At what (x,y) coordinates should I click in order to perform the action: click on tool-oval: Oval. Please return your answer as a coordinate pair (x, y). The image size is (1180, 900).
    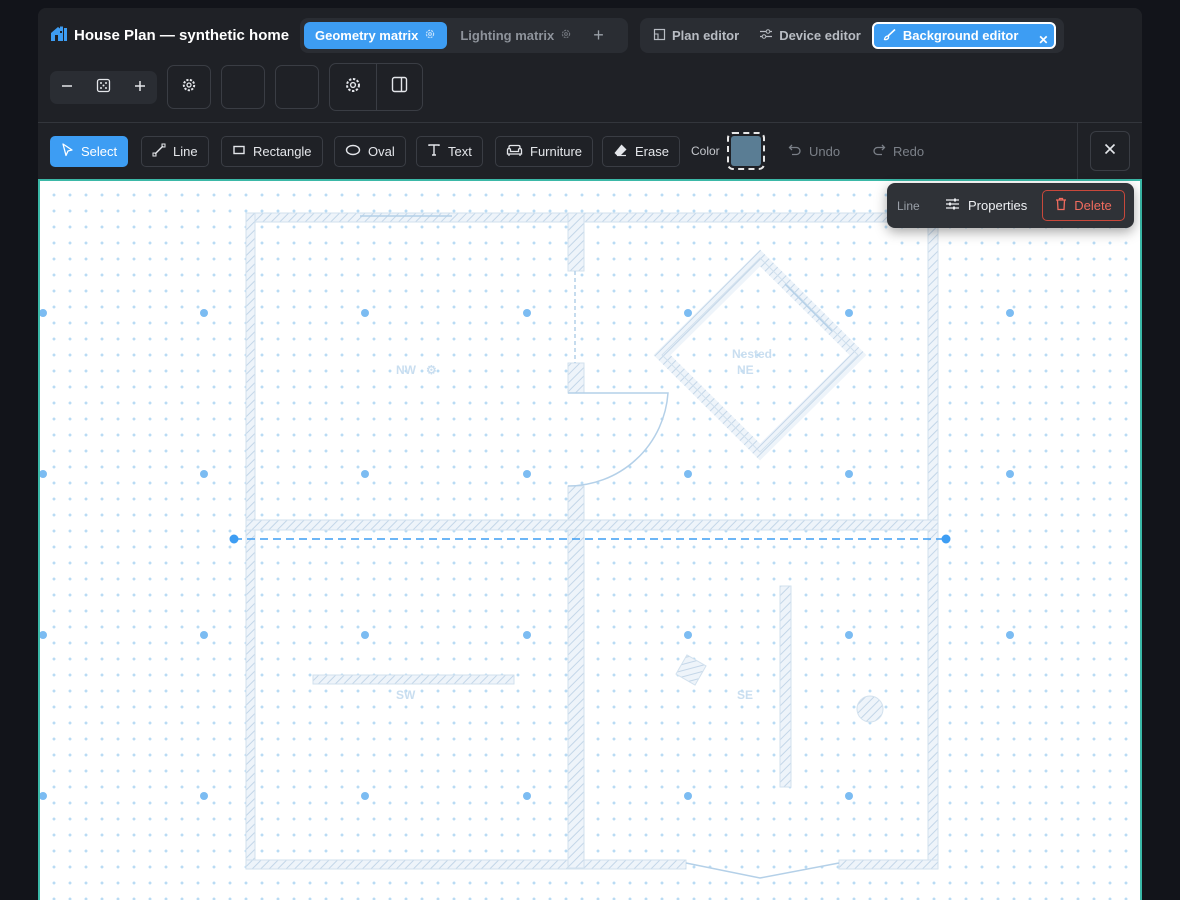
    Looking at the image, I should click on (370, 151).